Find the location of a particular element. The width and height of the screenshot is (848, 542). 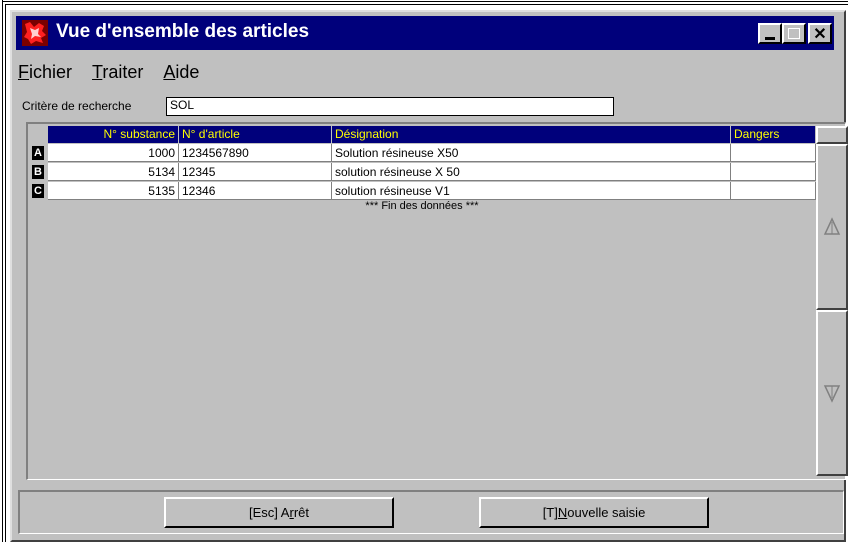

new-entry-button: [T] Nouvelle saisie is located at coordinates (594, 512).